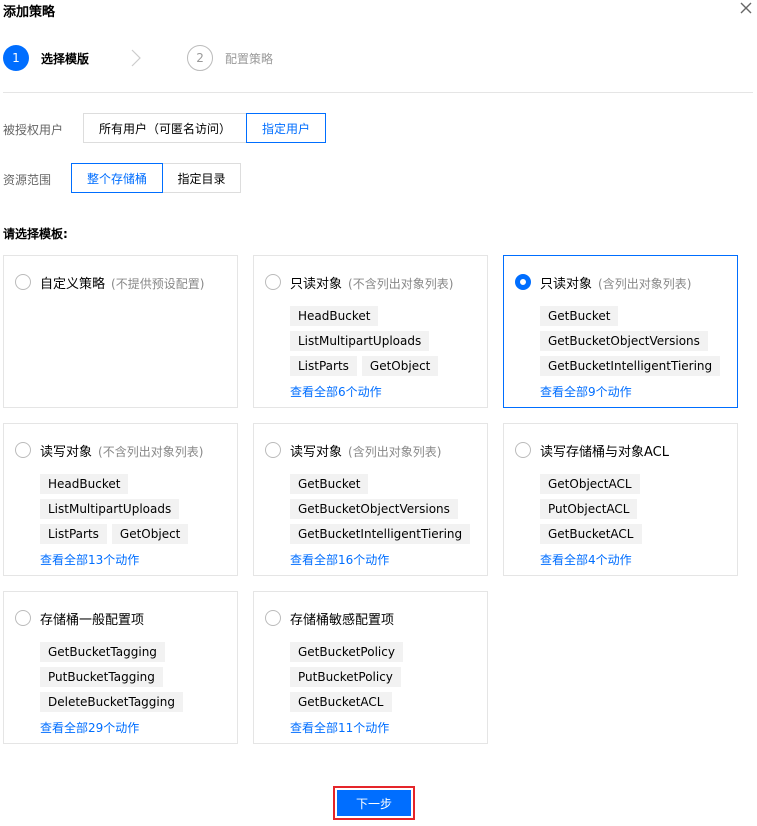 The height and width of the screenshot is (826, 757). What do you see at coordinates (378, 92) in the screenshot?
I see `divider` at bounding box center [378, 92].